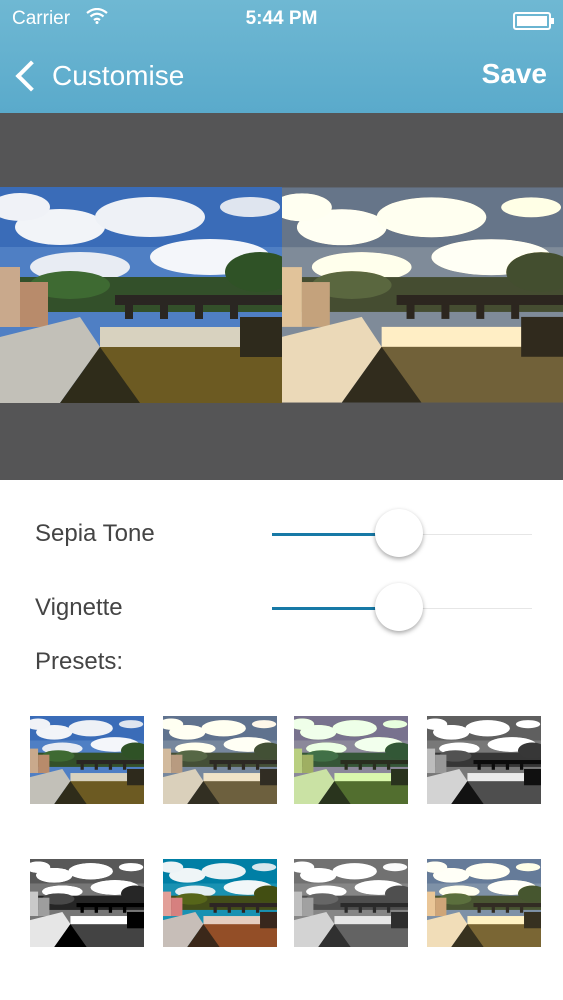  Describe the element at coordinates (141, 295) in the screenshot. I see `original-photo` at that location.